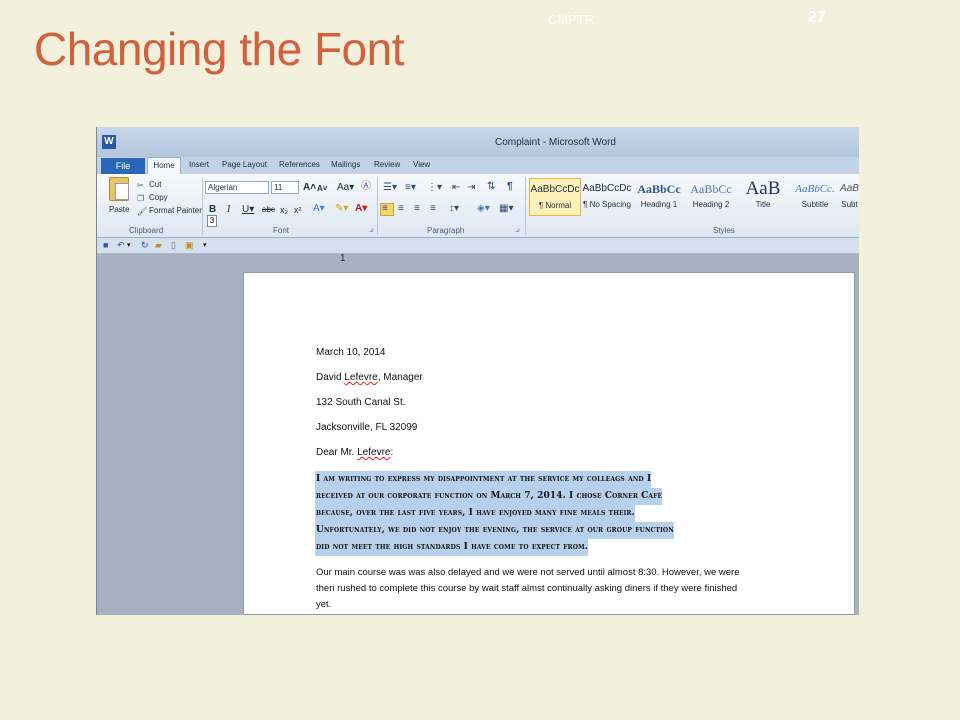 The image size is (960, 720). What do you see at coordinates (176, 245) in the screenshot?
I see `new-document-icon: ▯` at bounding box center [176, 245].